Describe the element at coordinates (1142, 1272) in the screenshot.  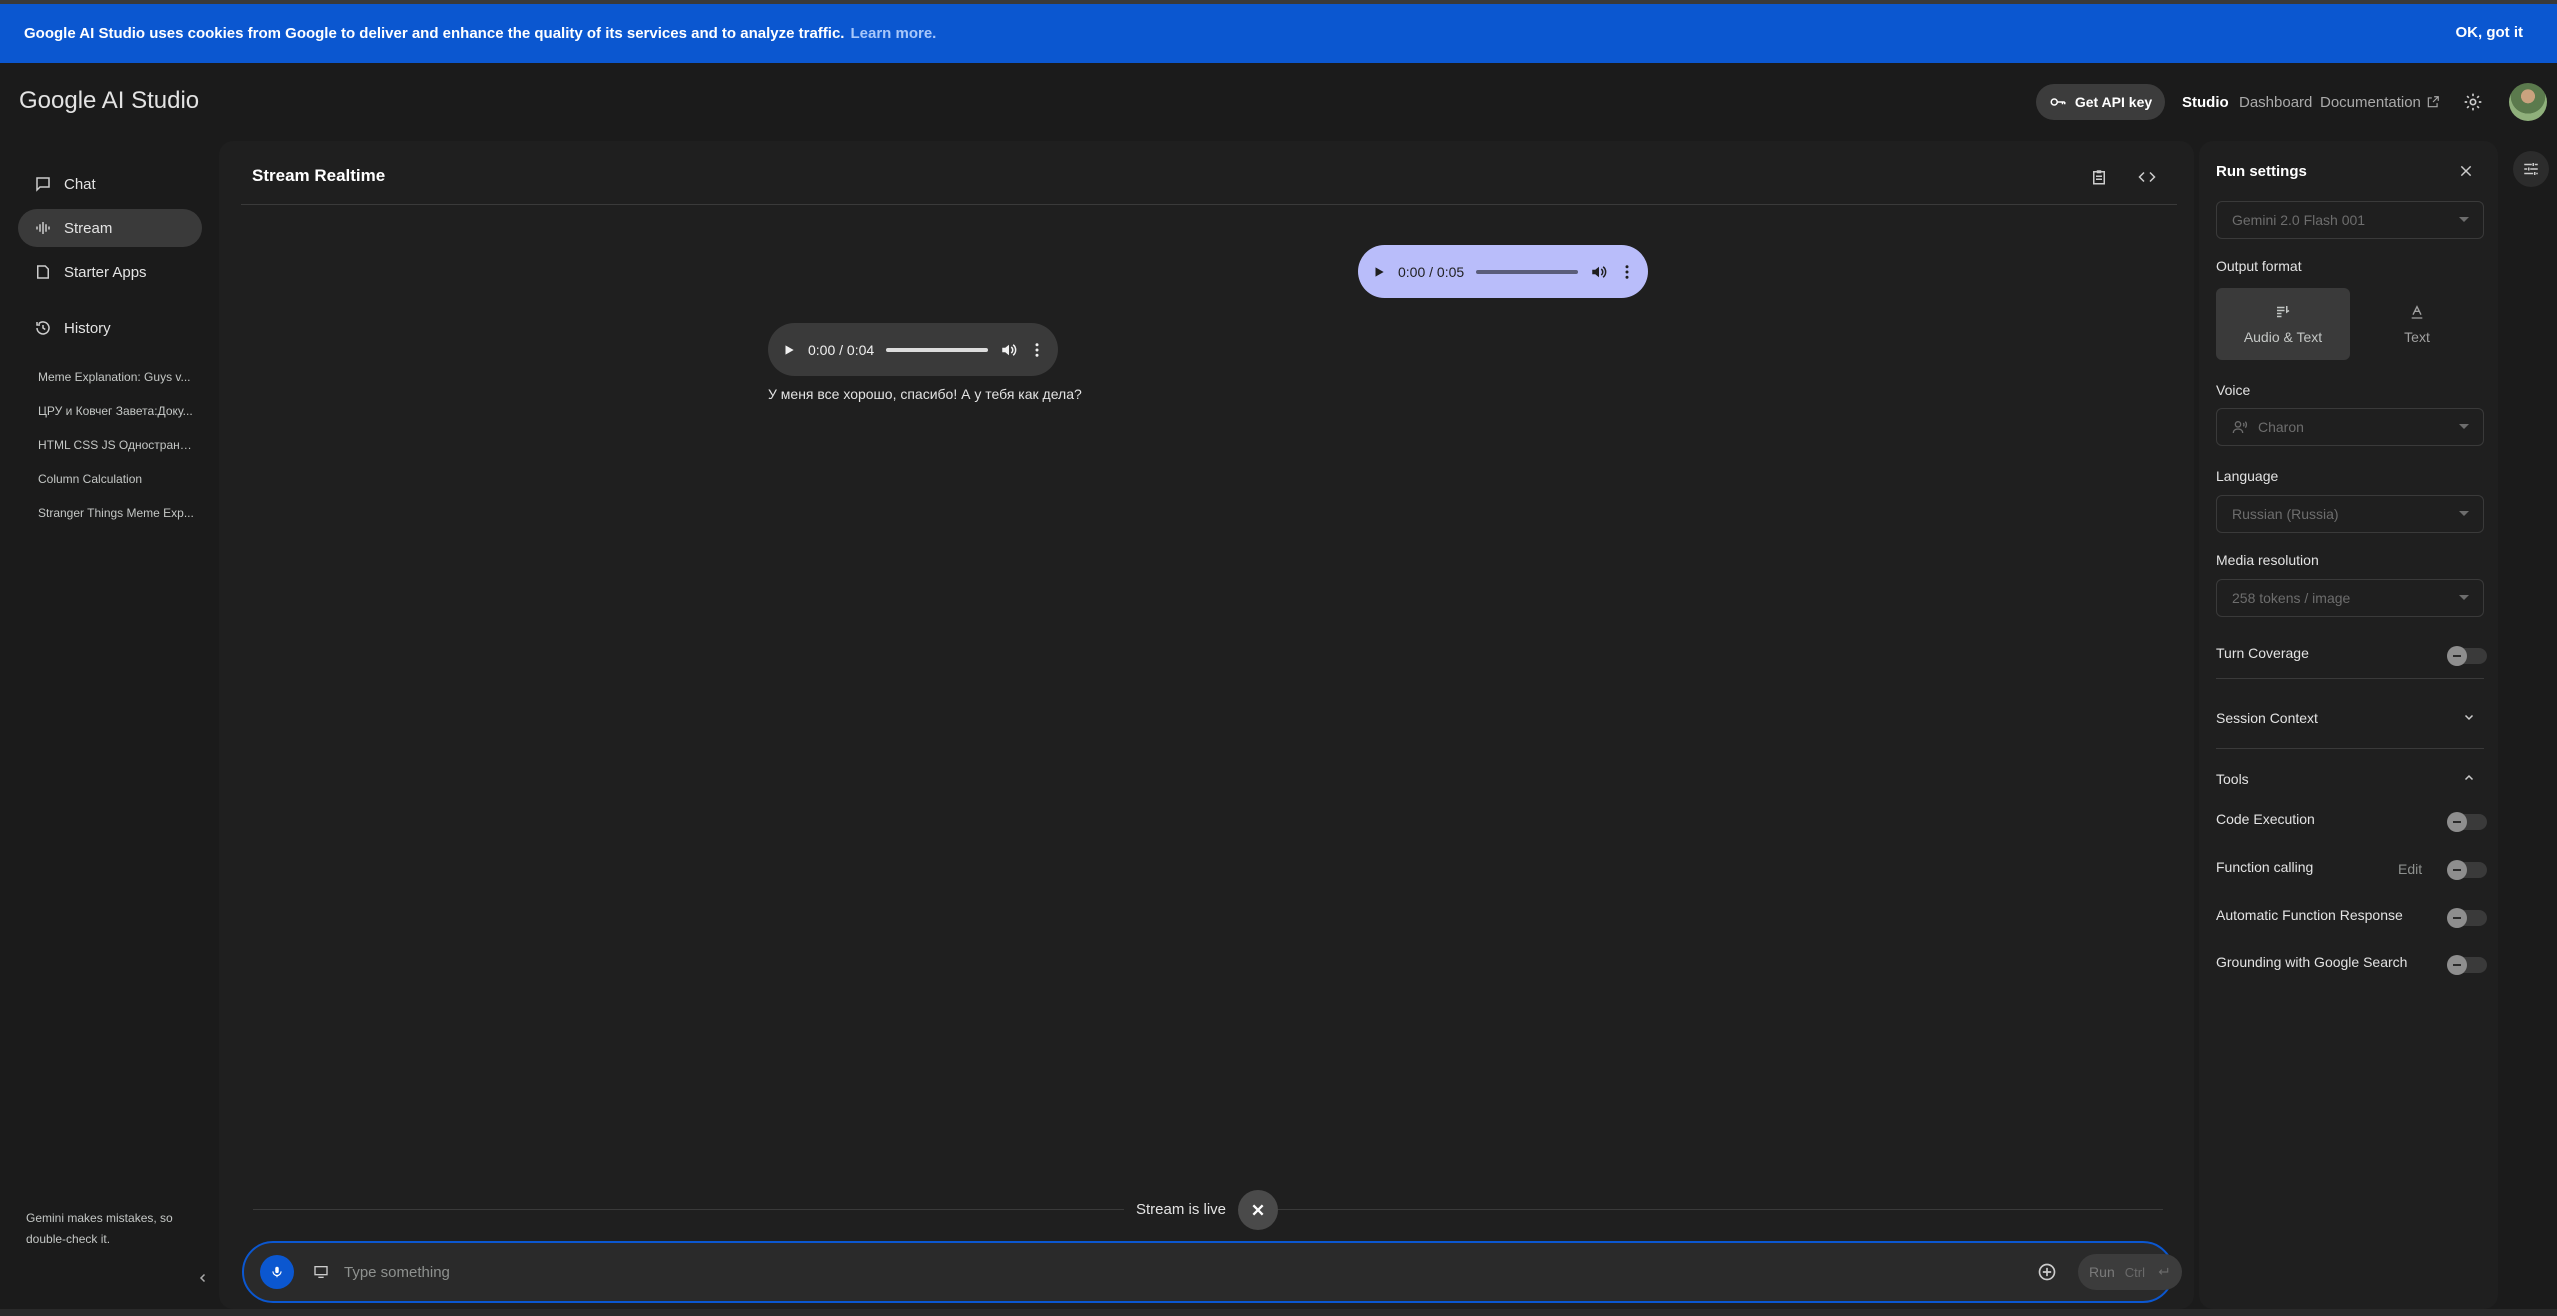
I see `prompt-input` at that location.